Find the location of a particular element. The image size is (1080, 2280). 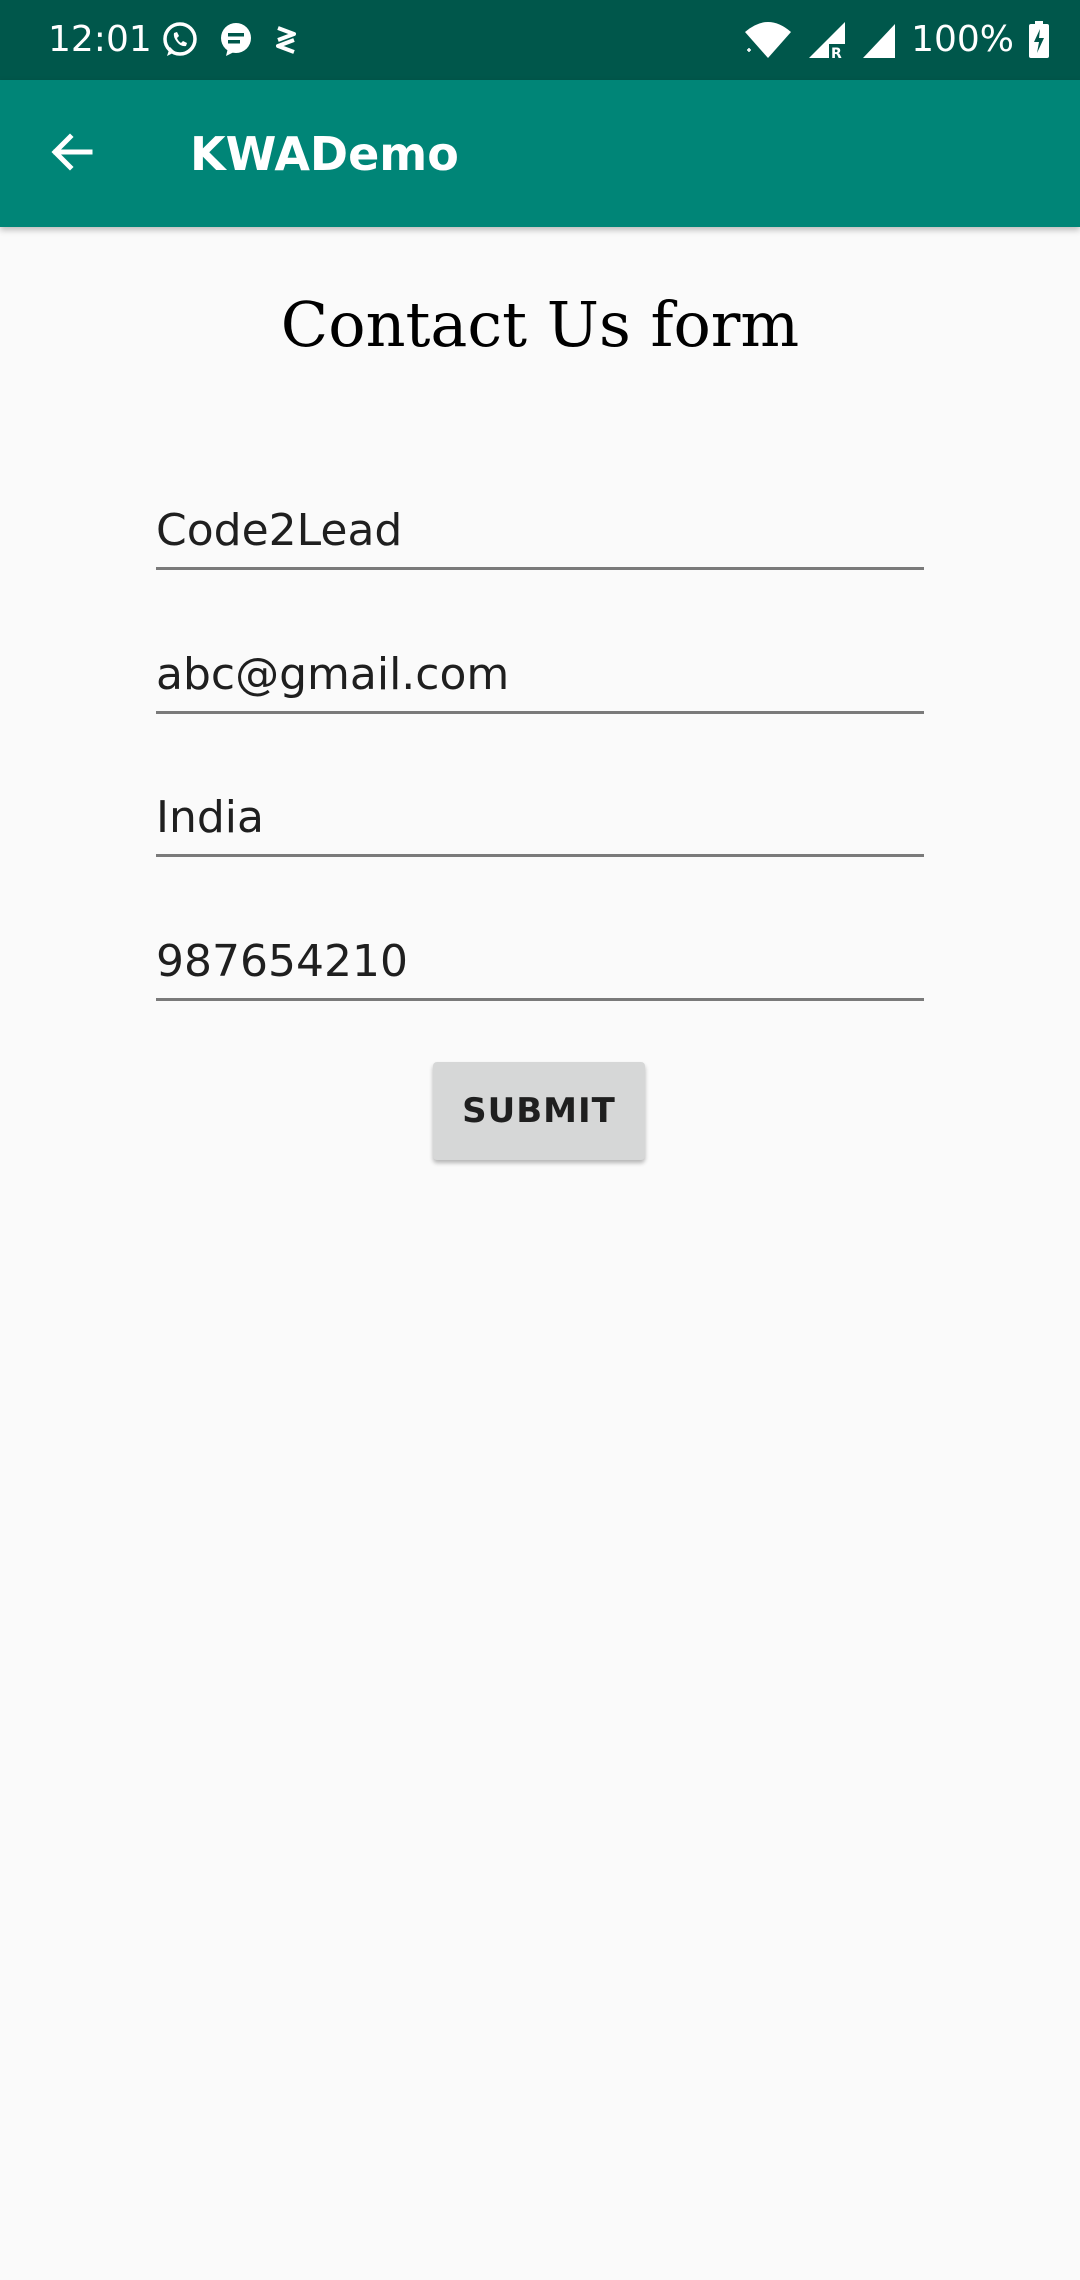

battery-charging-icon is located at coordinates (1039, 40).